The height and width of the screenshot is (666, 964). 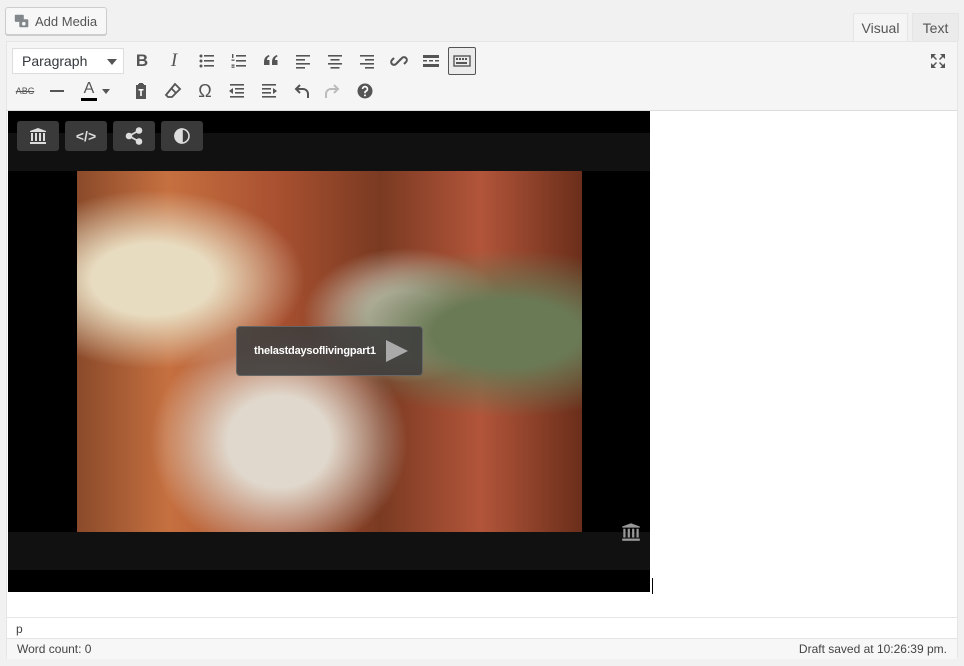 I want to click on undo-button, so click(x=301, y=91).